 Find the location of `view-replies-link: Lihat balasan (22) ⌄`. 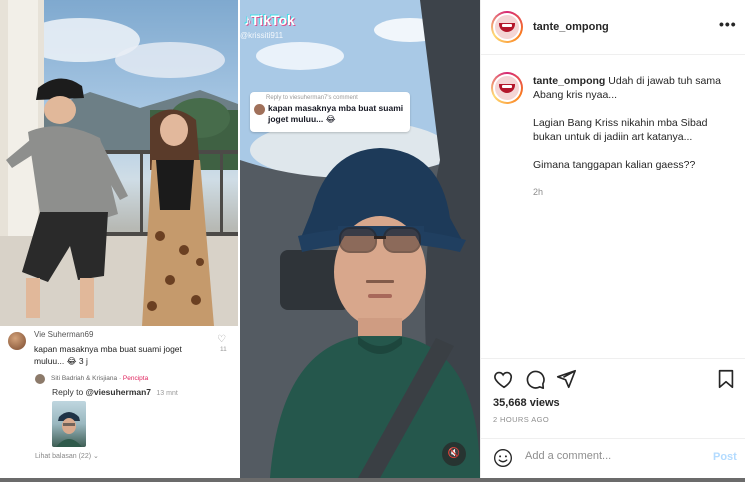

view-replies-link: Lihat balasan (22) ⌄ is located at coordinates (67, 456).